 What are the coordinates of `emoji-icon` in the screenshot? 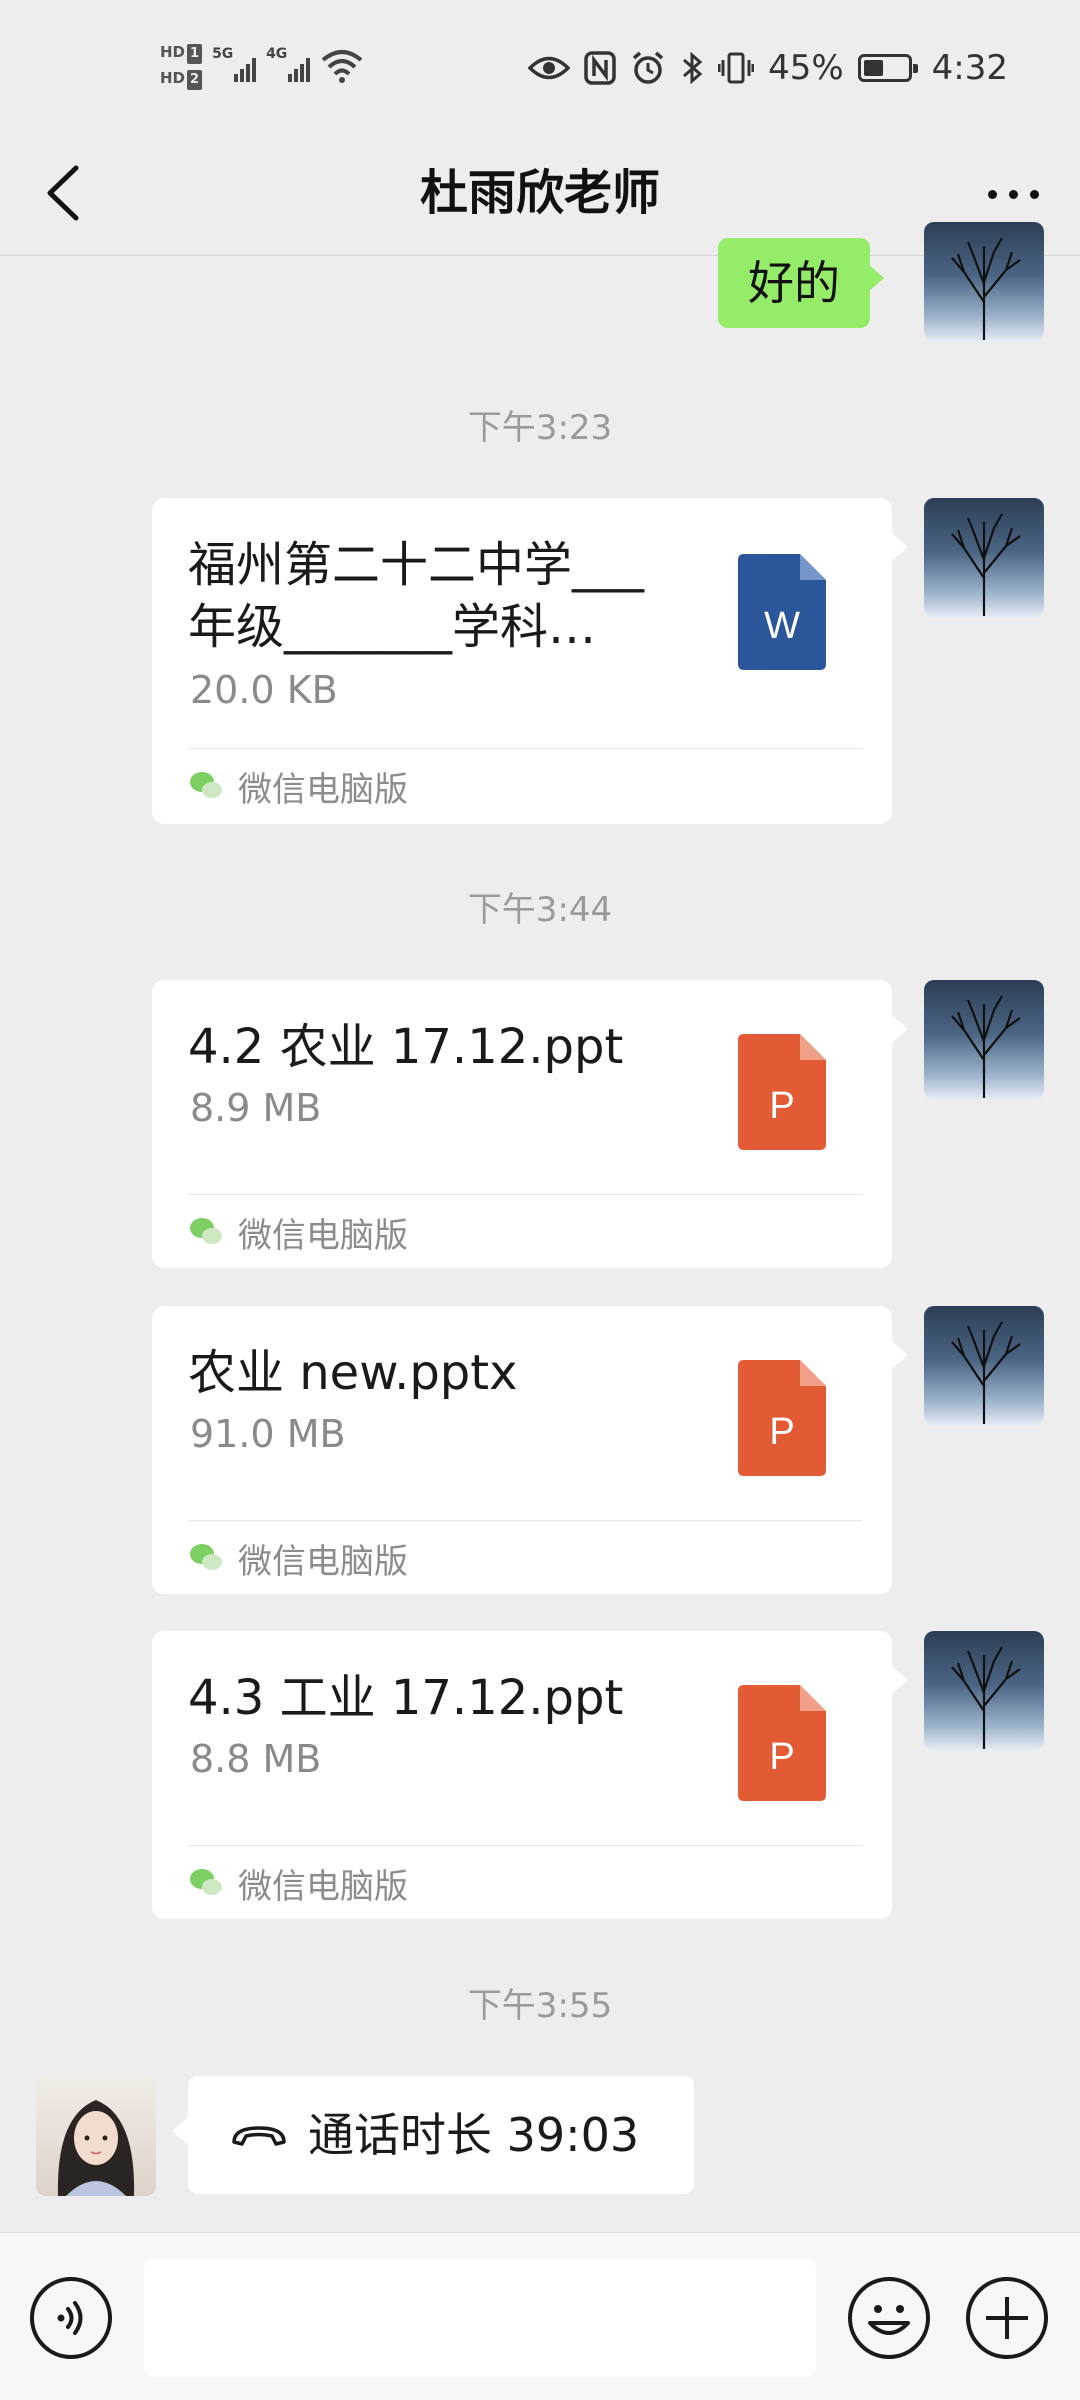 It's located at (889, 2320).